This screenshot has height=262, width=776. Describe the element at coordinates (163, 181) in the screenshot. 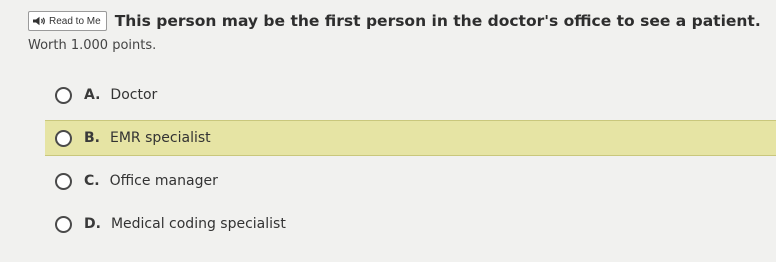

I see `option-text: Office manager` at that location.